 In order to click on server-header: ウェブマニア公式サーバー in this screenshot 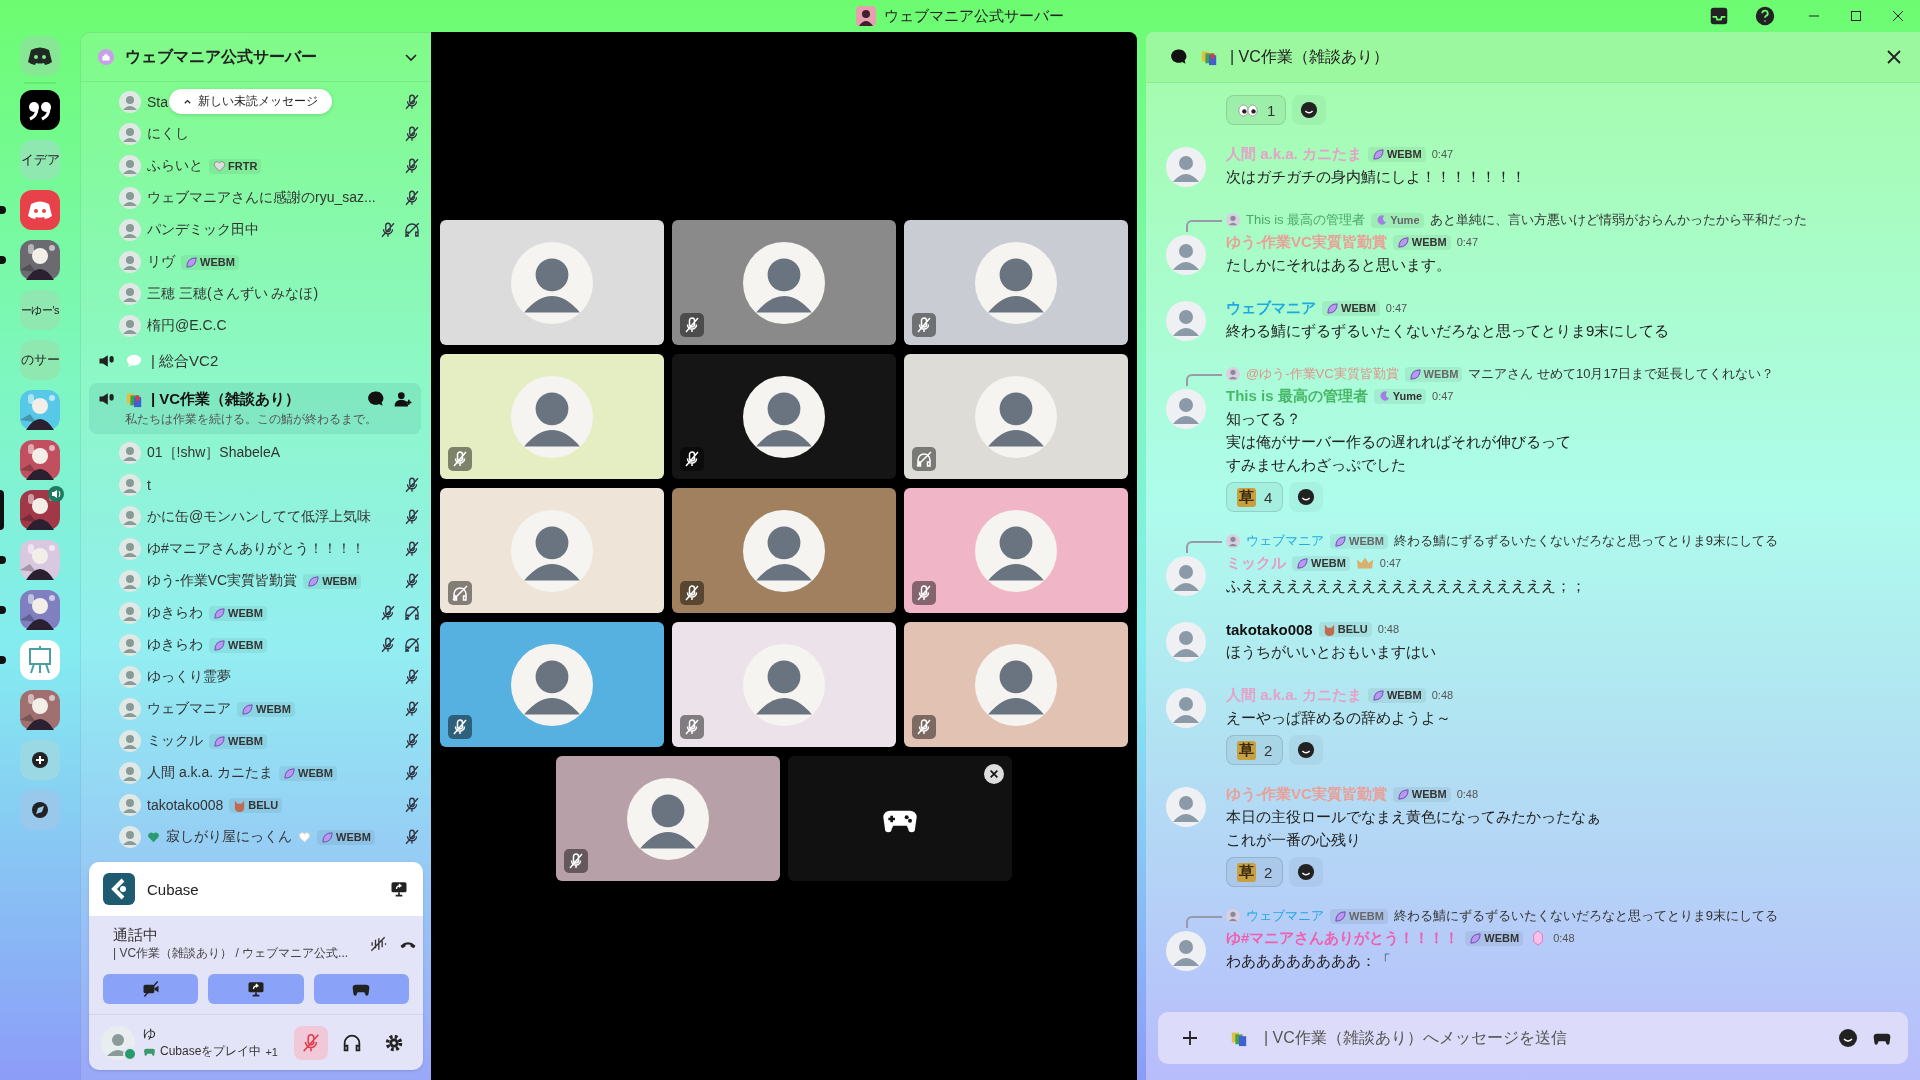, I will do `click(256, 57)`.